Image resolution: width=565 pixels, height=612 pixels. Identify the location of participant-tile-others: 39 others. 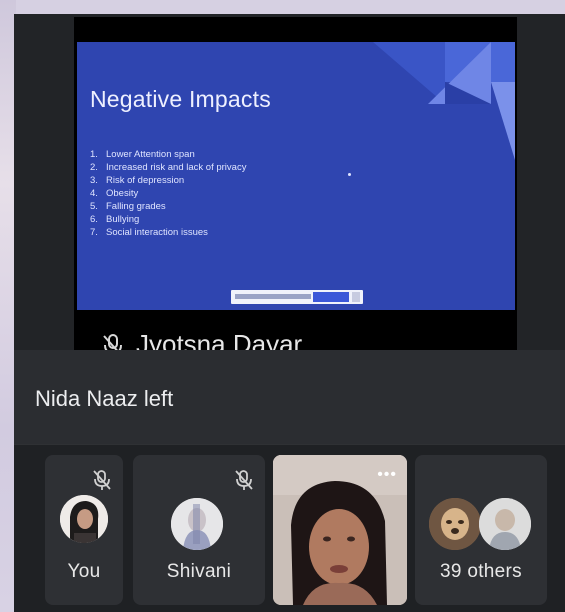
(481, 530).